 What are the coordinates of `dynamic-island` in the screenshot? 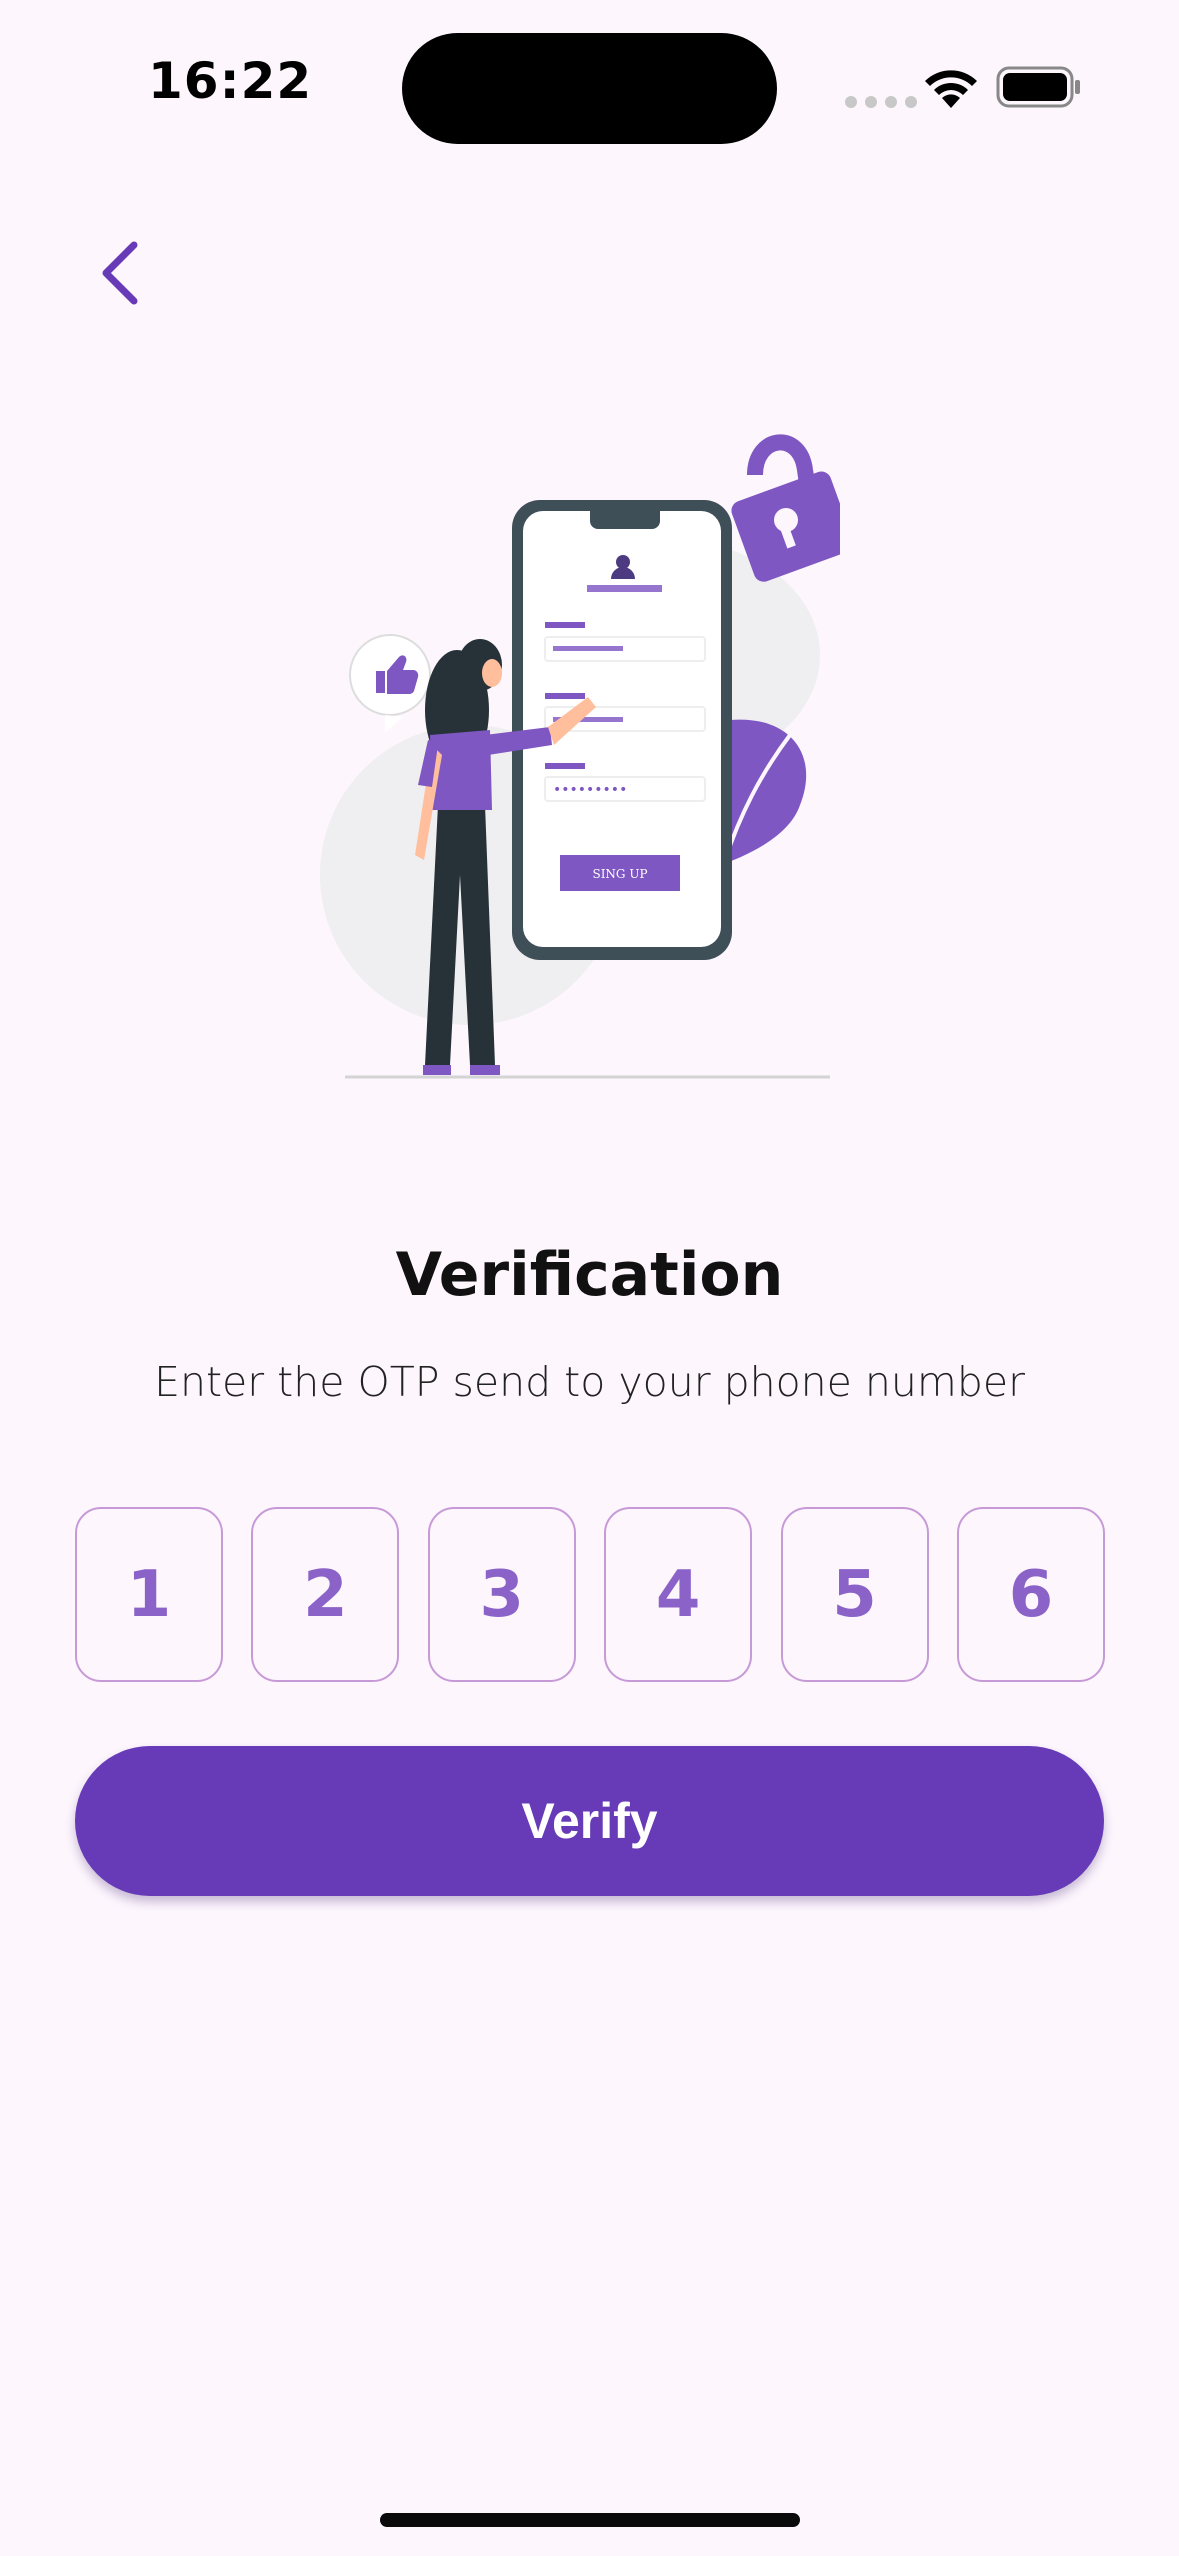 It's located at (589, 88).